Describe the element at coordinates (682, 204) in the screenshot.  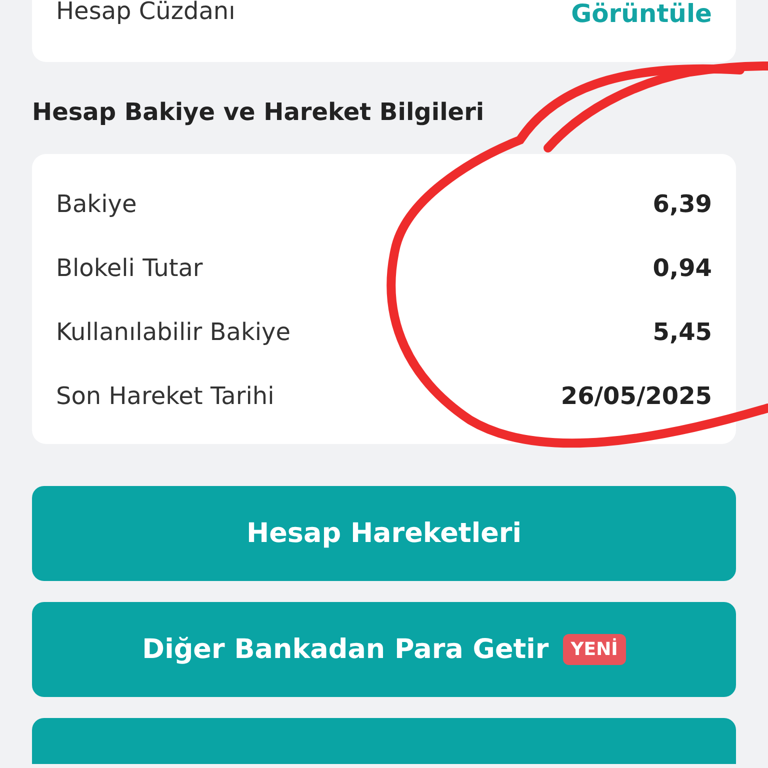
I see `row-value: 6,39` at that location.